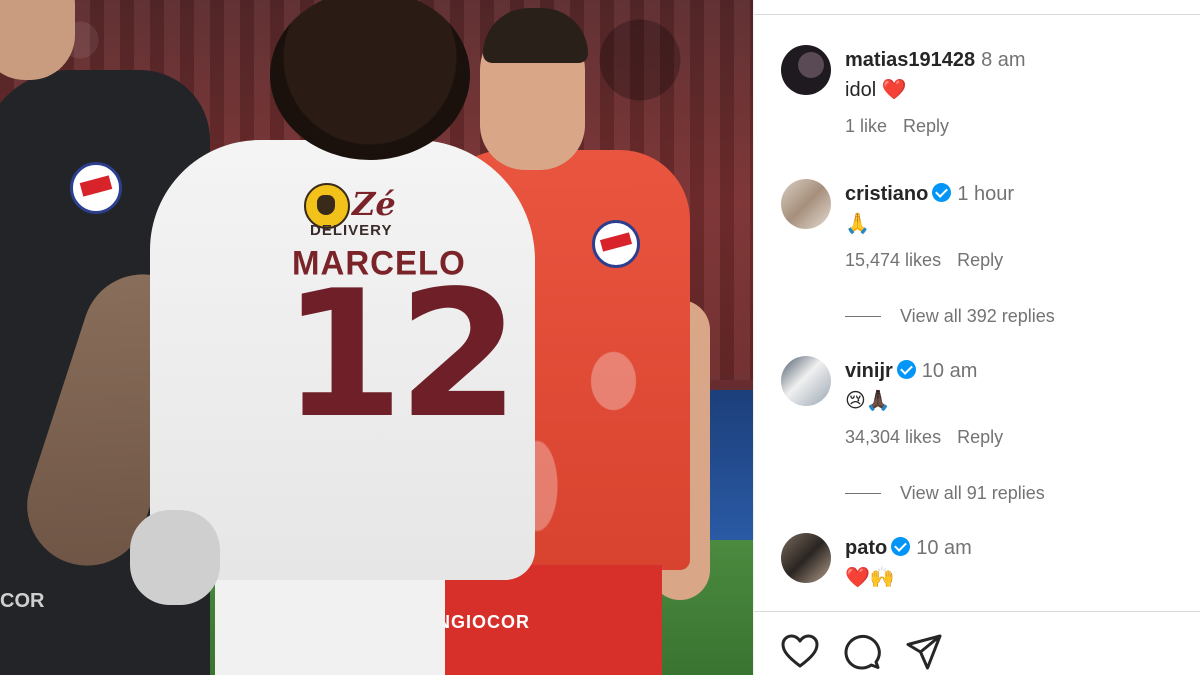 Image resolution: width=1200 pixels, height=675 pixels. What do you see at coordinates (22, 601) in the screenshot?
I see `keeper-shorts-text: COR` at bounding box center [22, 601].